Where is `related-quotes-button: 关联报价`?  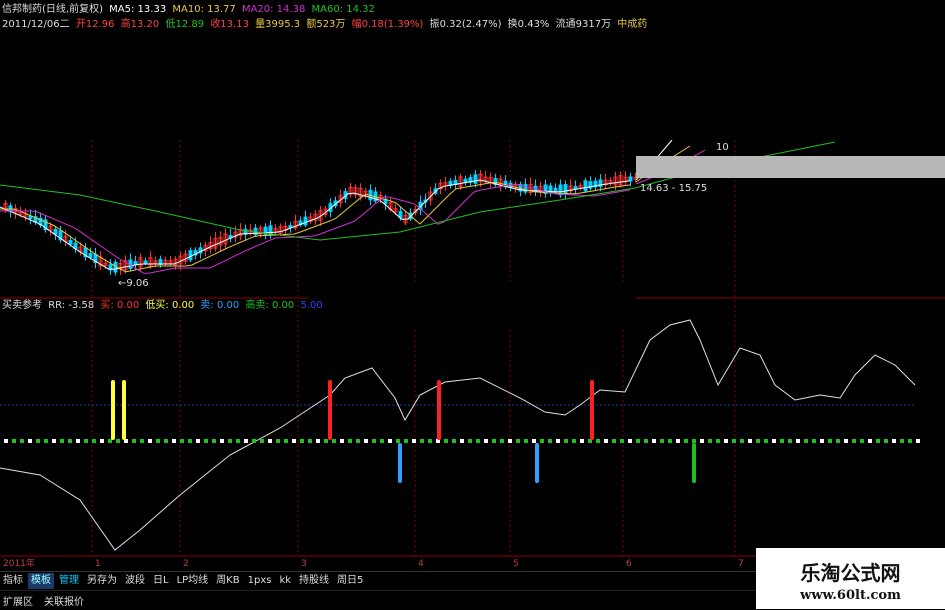
related-quotes-button: 关联报价 is located at coordinates (62, 600).